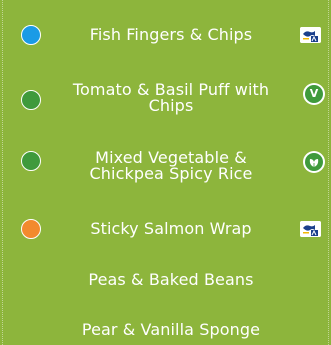  What do you see at coordinates (171, 228) in the screenshot?
I see `menu-item-label: Sticky Salmon Wrap` at bounding box center [171, 228].